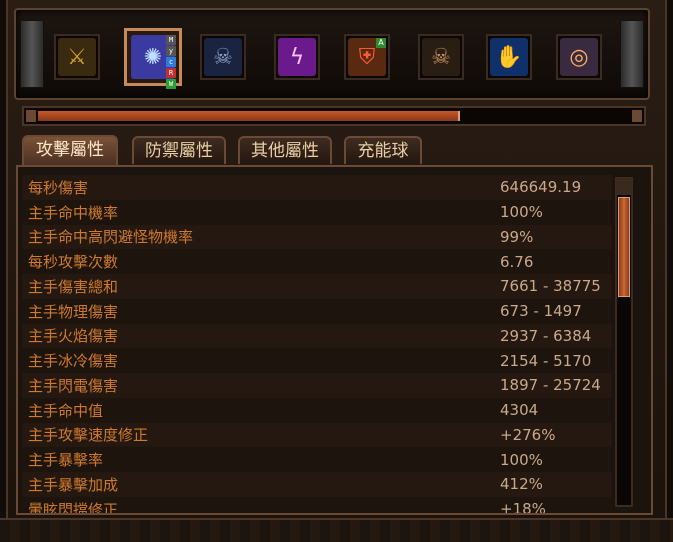  I want to click on stat-value: +276%, so click(528, 434).